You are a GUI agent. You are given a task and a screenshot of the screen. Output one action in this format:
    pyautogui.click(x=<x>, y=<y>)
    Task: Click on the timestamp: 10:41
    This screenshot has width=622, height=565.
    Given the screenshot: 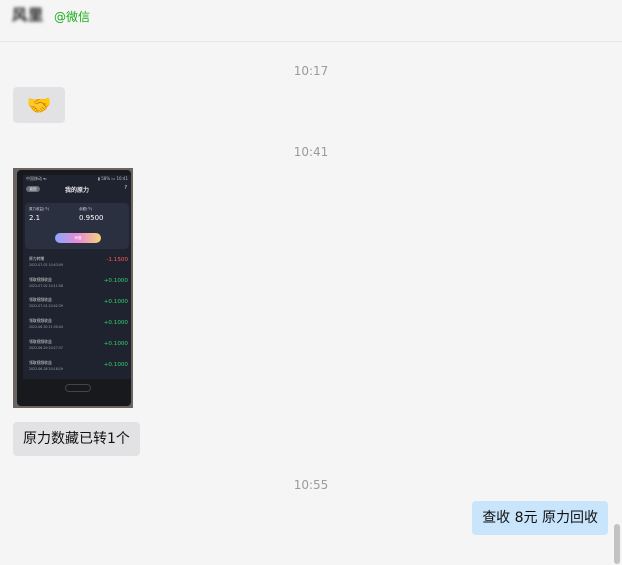 What is the action you would take?
    pyautogui.click(x=311, y=152)
    